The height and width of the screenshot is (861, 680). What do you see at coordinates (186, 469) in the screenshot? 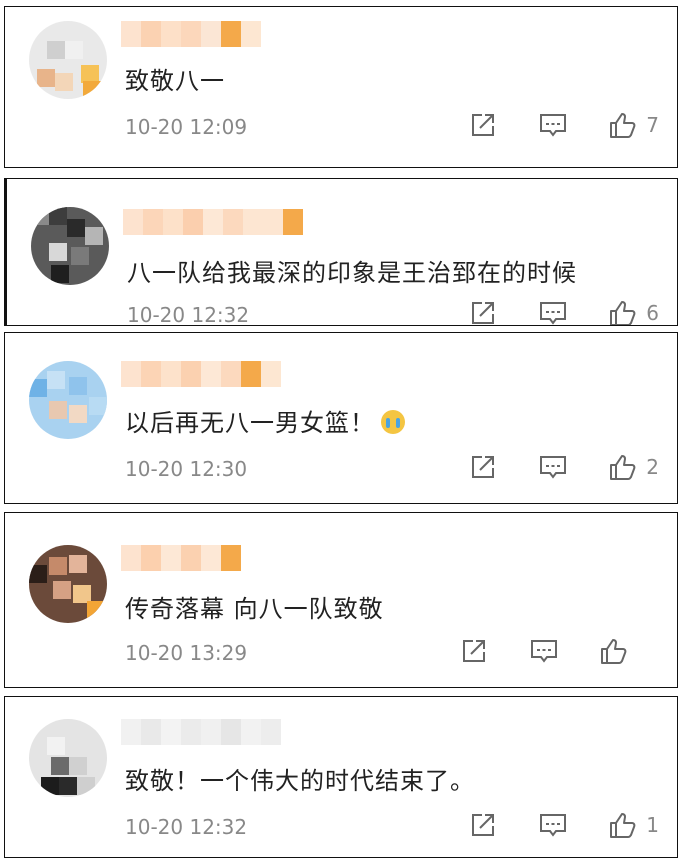
I see `comment-time: 10-20 12:30` at bounding box center [186, 469].